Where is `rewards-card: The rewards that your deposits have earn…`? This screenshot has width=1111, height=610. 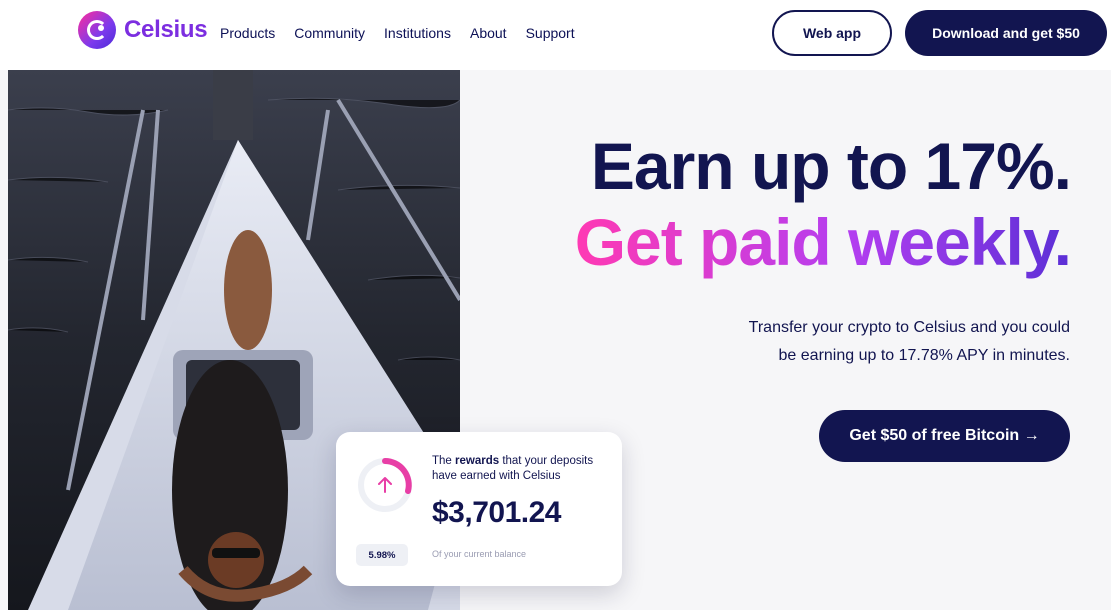 rewards-card: The rewards that your deposits have earn… is located at coordinates (479, 509).